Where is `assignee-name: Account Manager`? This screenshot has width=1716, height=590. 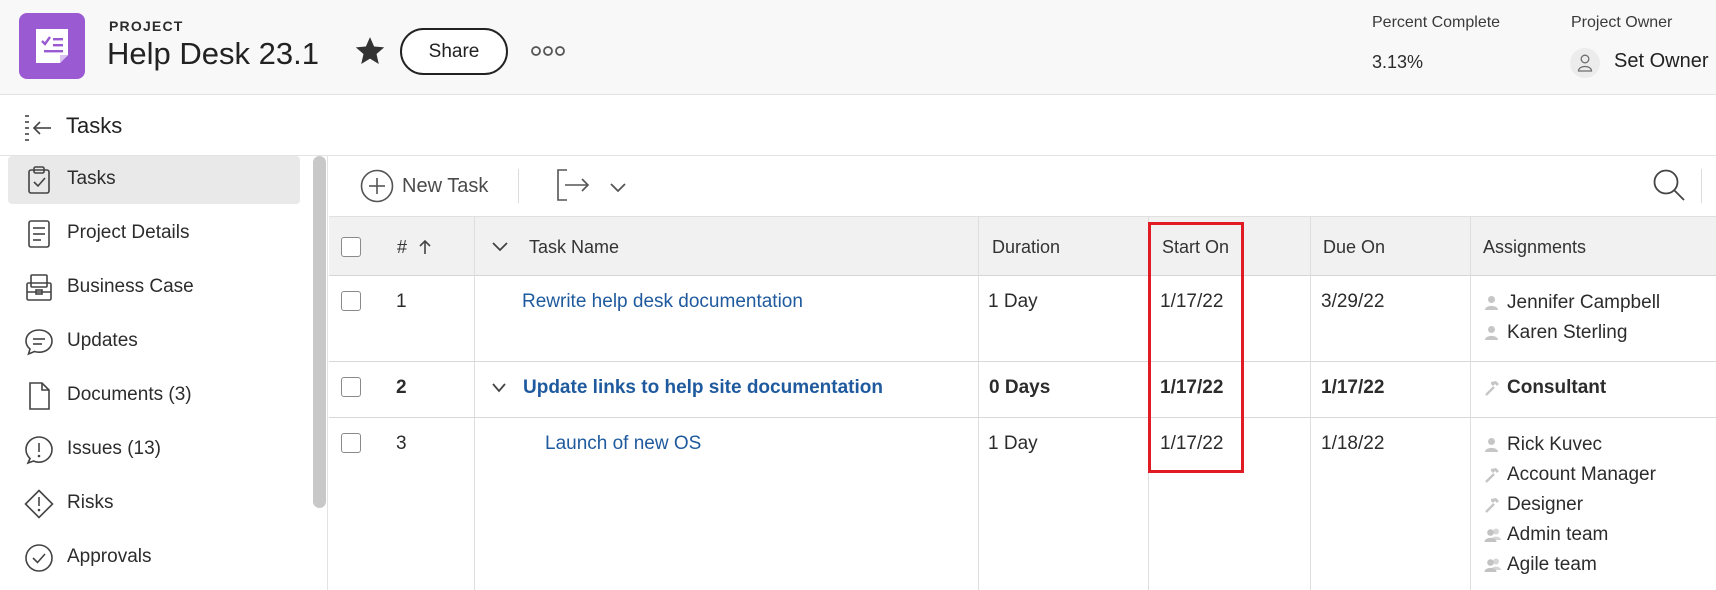 assignee-name: Account Manager is located at coordinates (1581, 474).